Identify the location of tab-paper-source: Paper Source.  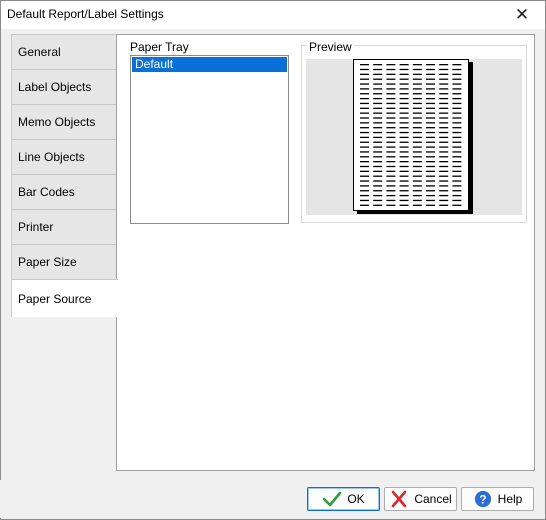
(64, 298).